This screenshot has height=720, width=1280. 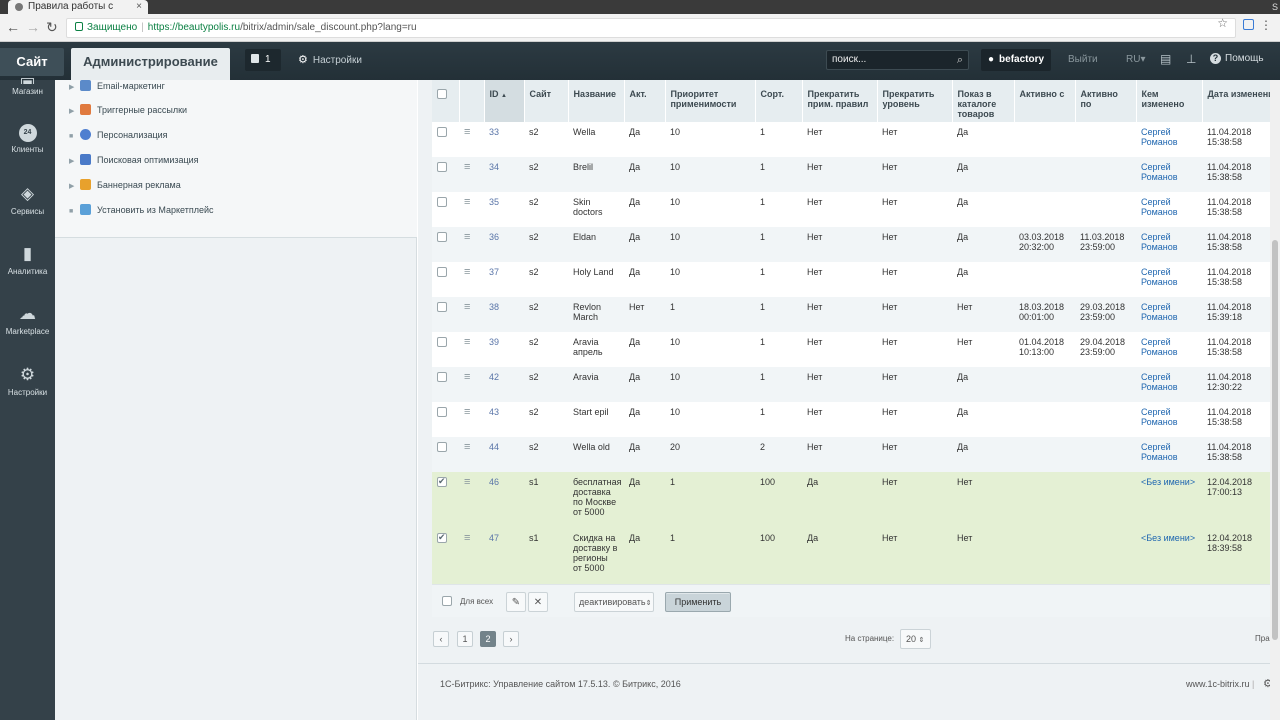 What do you see at coordinates (538, 602) in the screenshot?
I see `delete-button: ✕` at bounding box center [538, 602].